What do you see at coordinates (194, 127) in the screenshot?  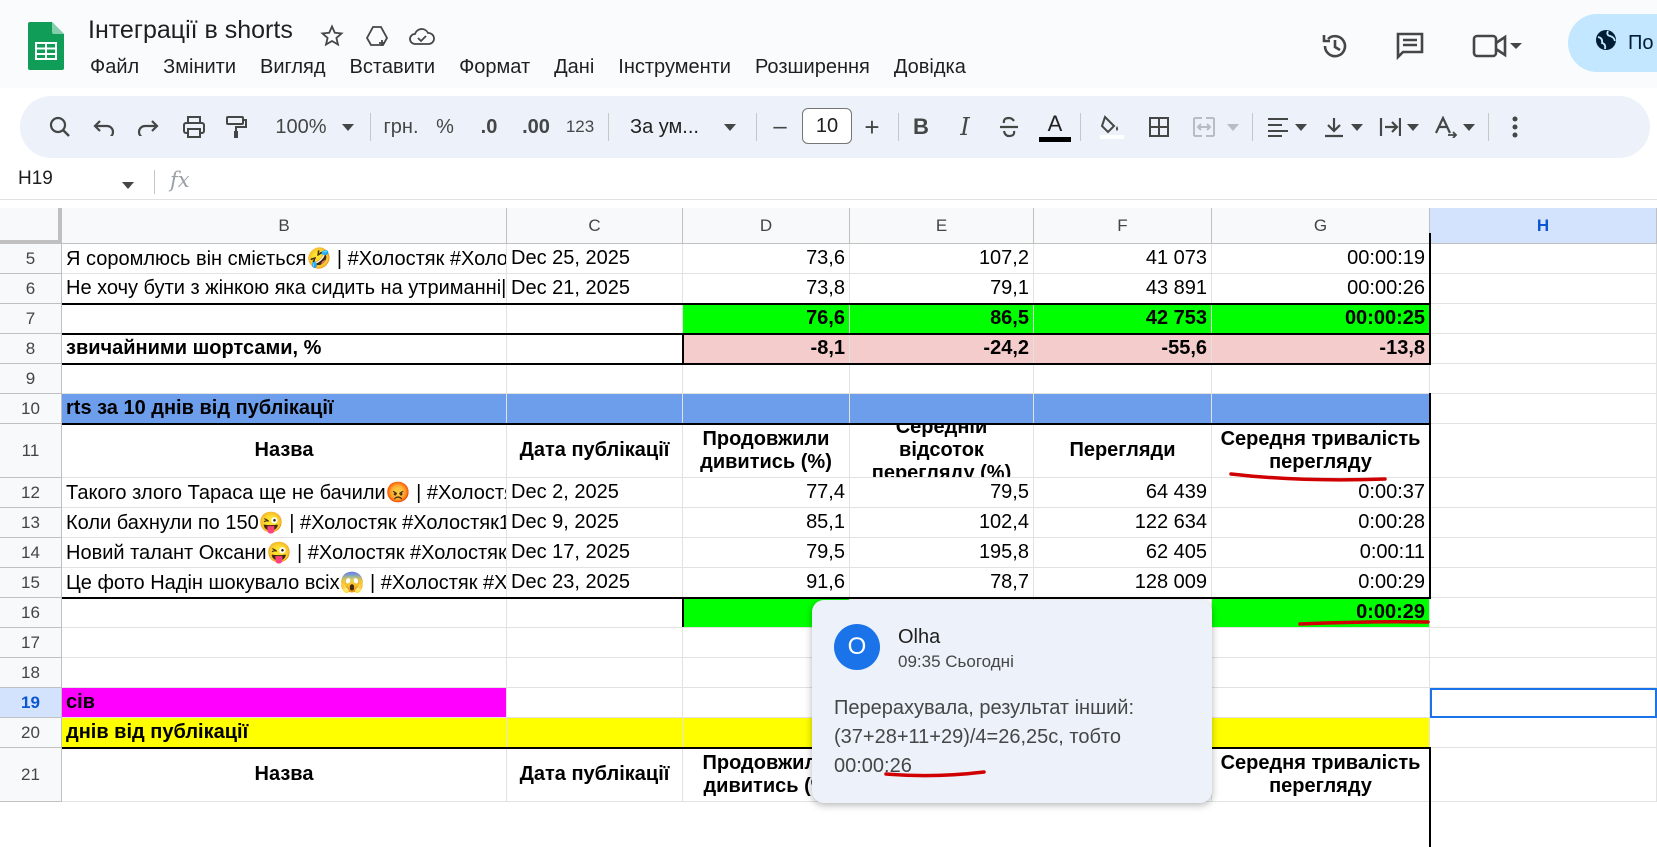 I see `print-icon` at bounding box center [194, 127].